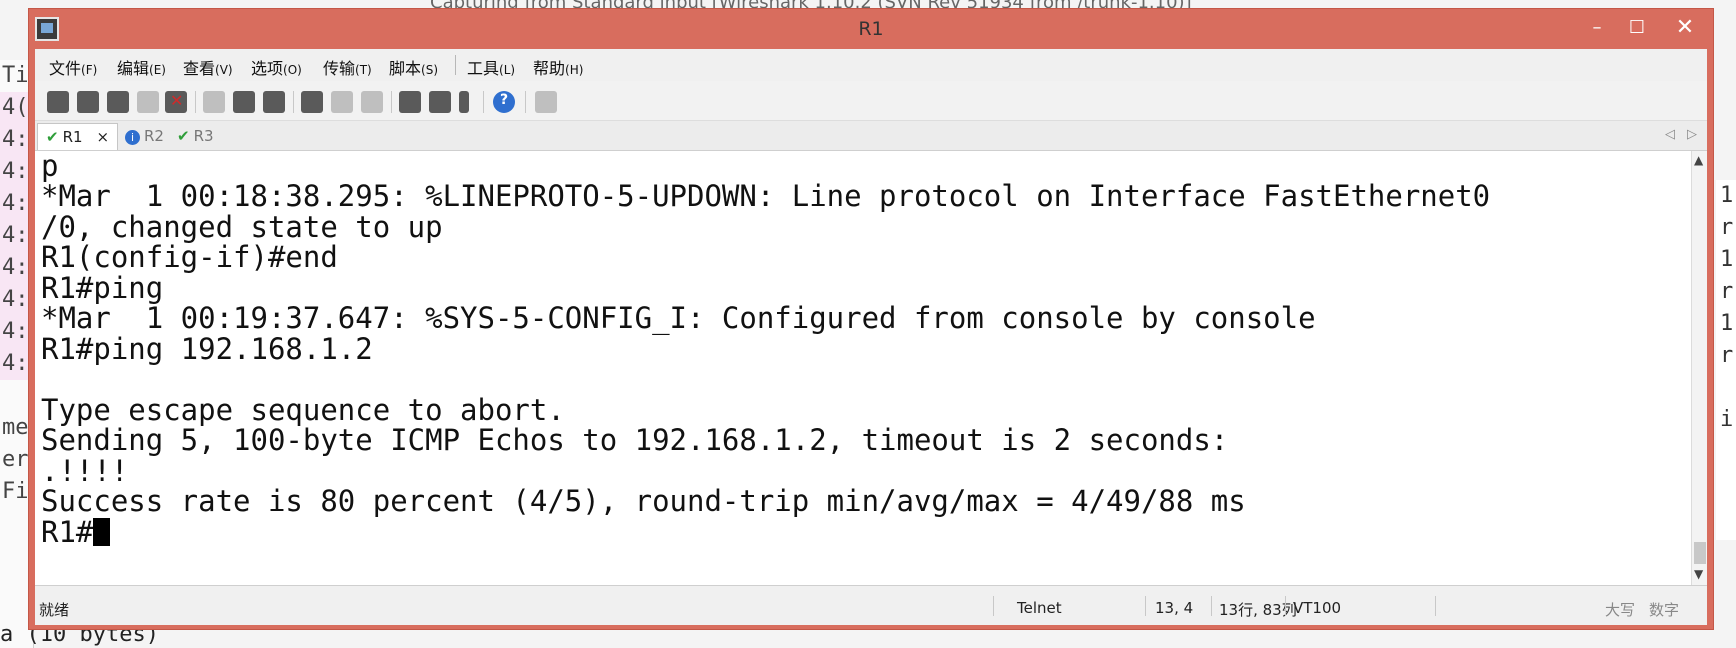 This screenshot has width=1736, height=648. I want to click on terminal-line: /0, changed state to up, so click(242, 227).